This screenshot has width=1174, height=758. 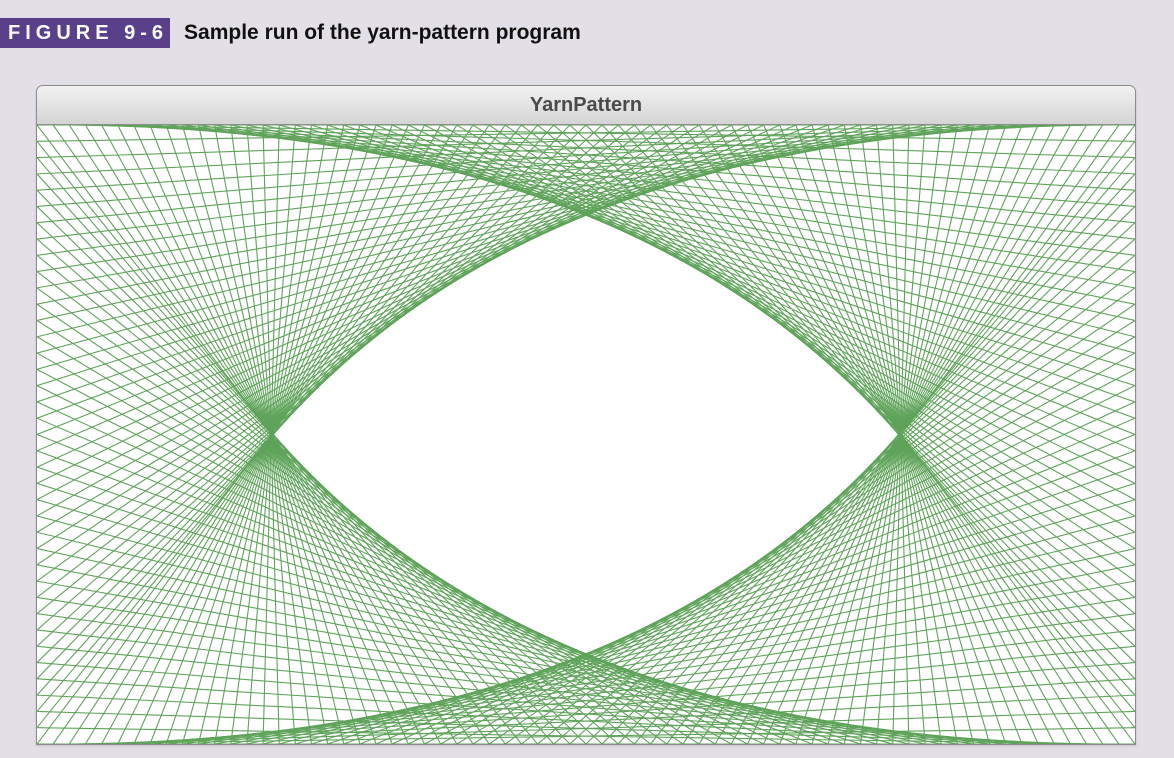 What do you see at coordinates (85, 33) in the screenshot?
I see `figure-label: FIGURE 9-6` at bounding box center [85, 33].